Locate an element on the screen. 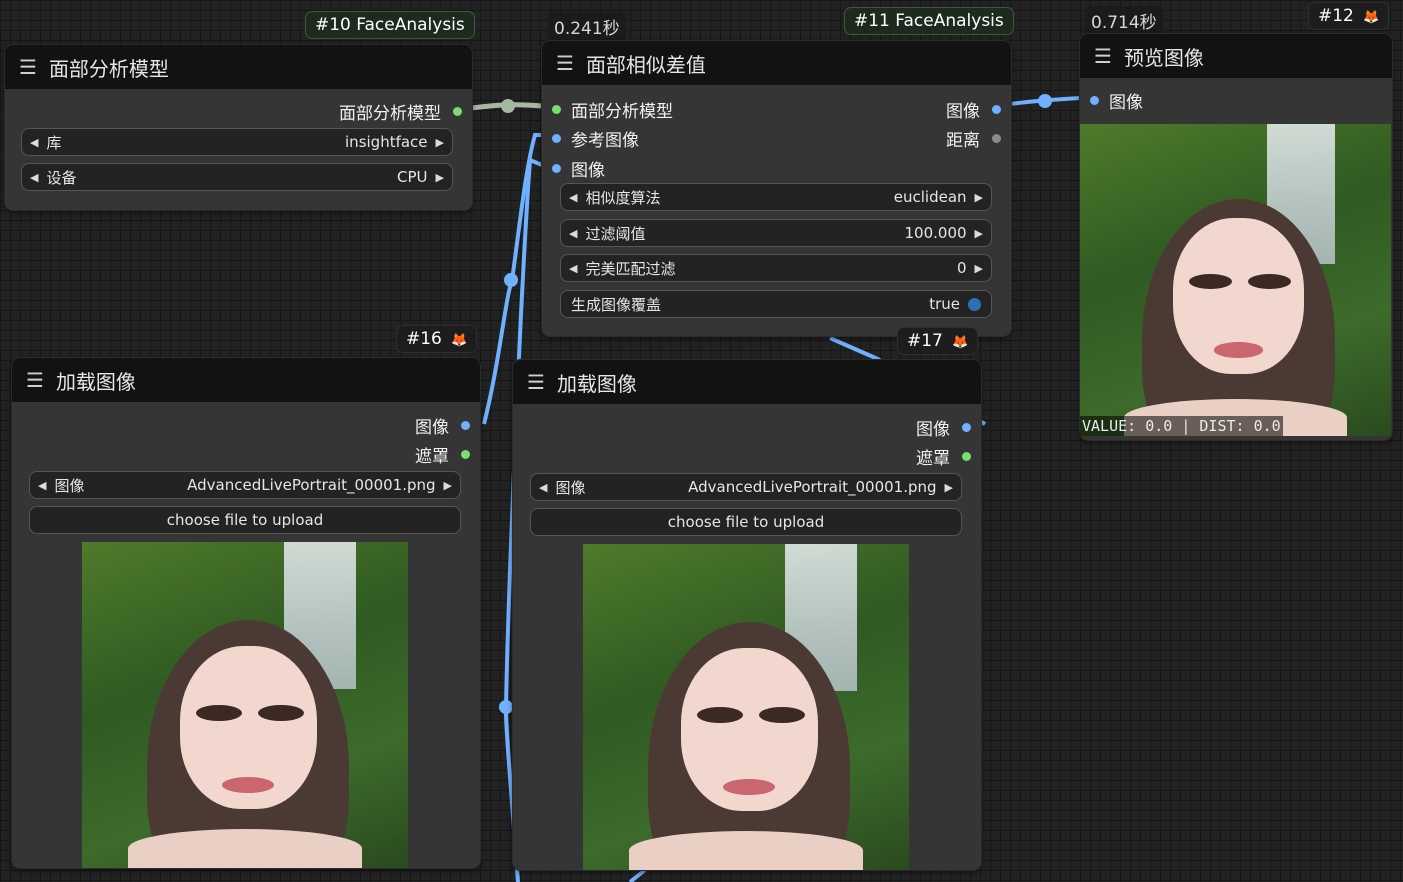  input-label: 参考图像 is located at coordinates (605, 141).